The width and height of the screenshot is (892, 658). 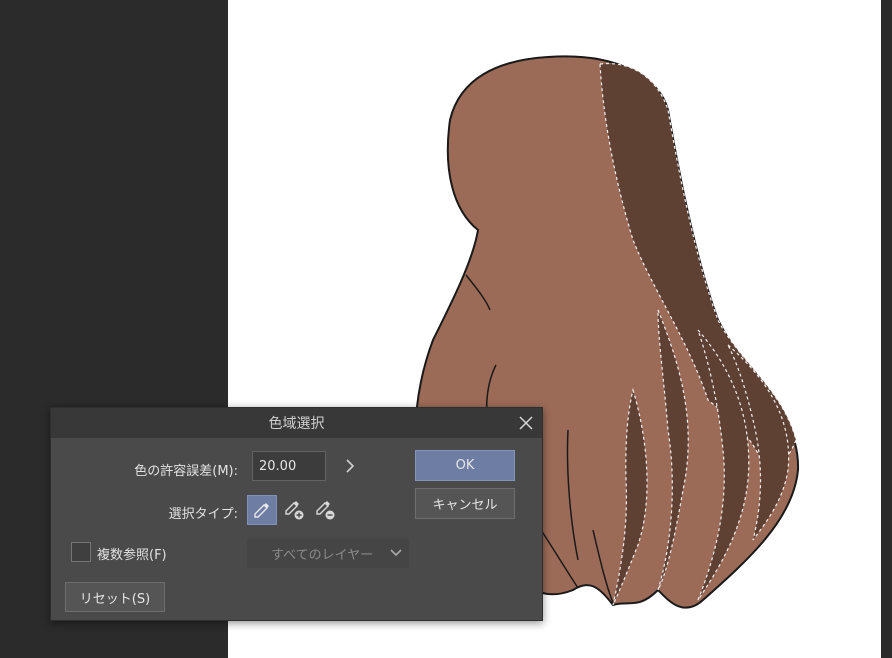 I want to click on select-type-remove-button, so click(x=325, y=510).